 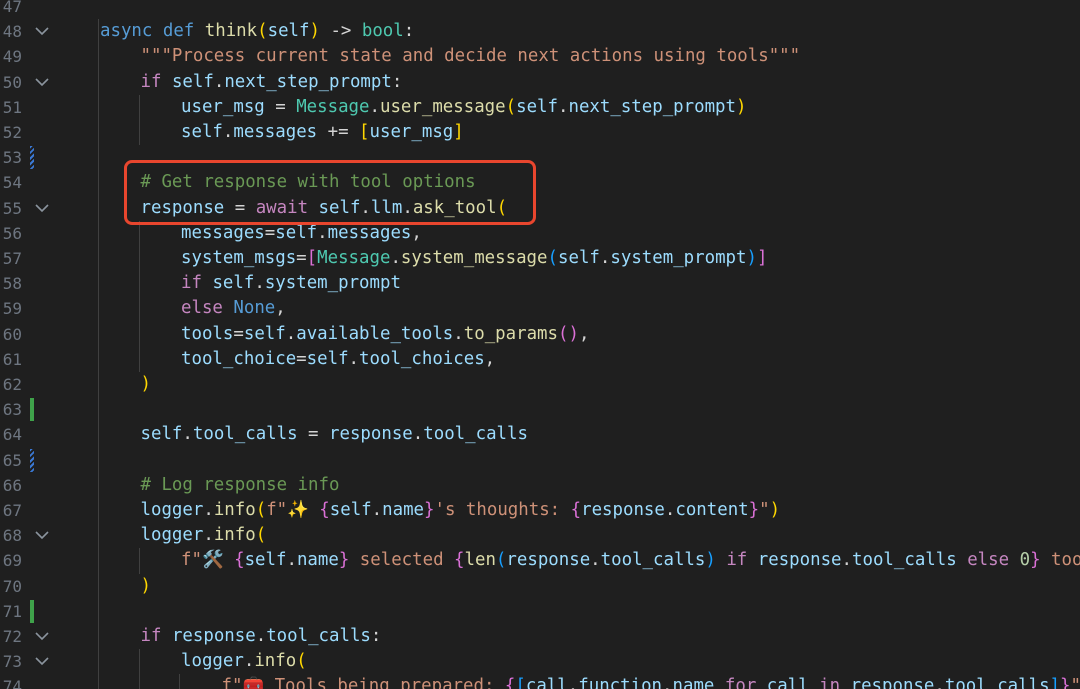 I want to click on code-token: +=, so click(x=338, y=132).